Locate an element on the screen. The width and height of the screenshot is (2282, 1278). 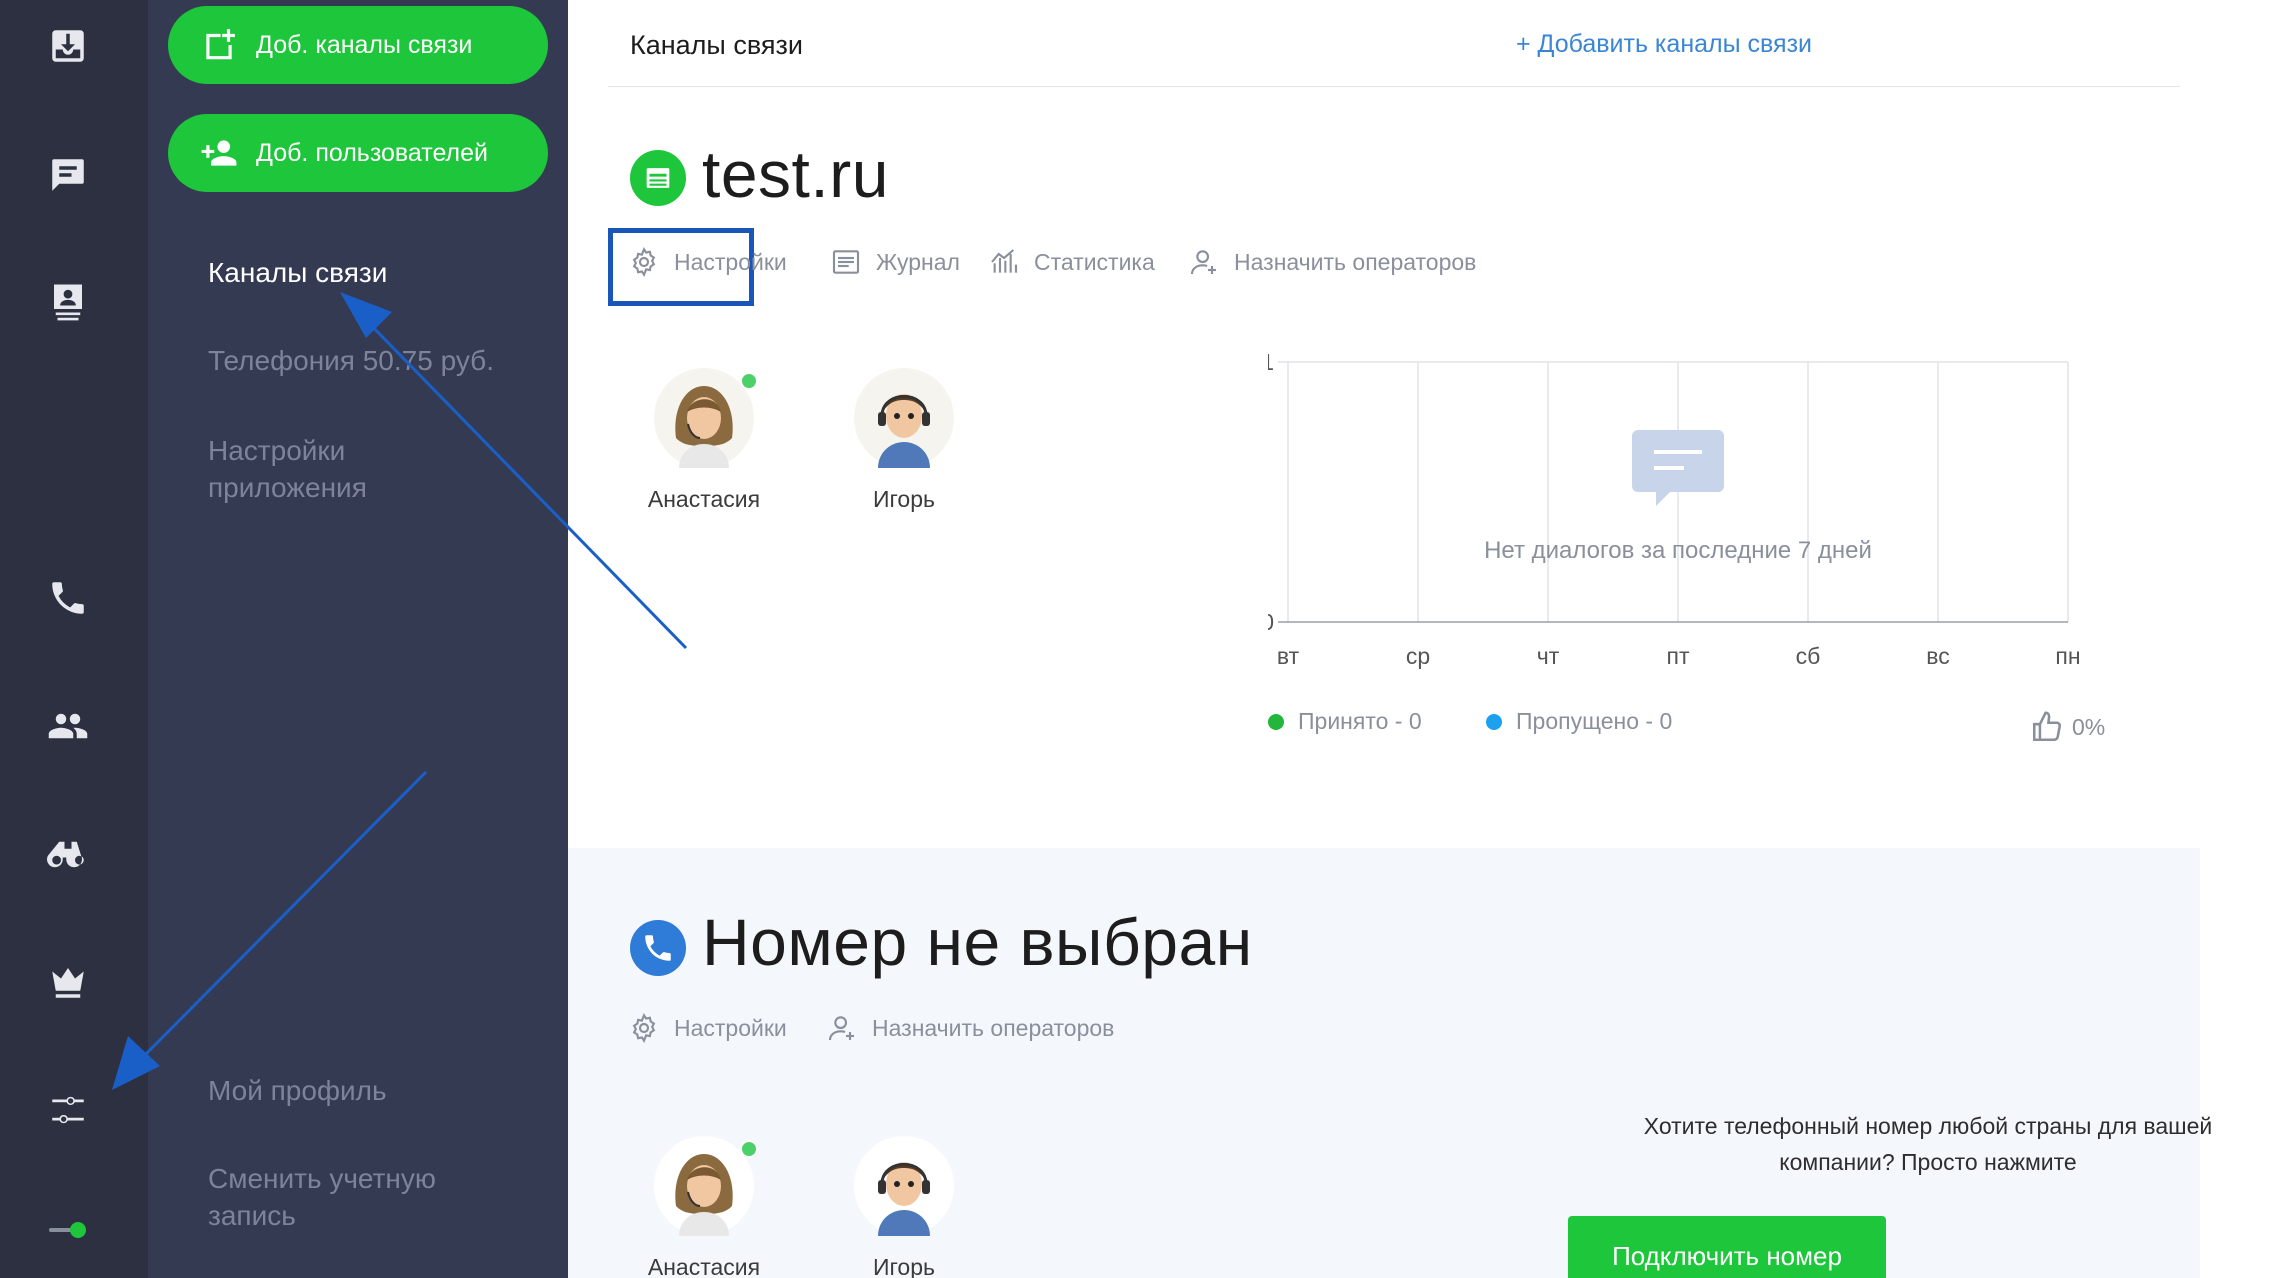
add-channels-label: Доб. каналы связи is located at coordinates (364, 44).